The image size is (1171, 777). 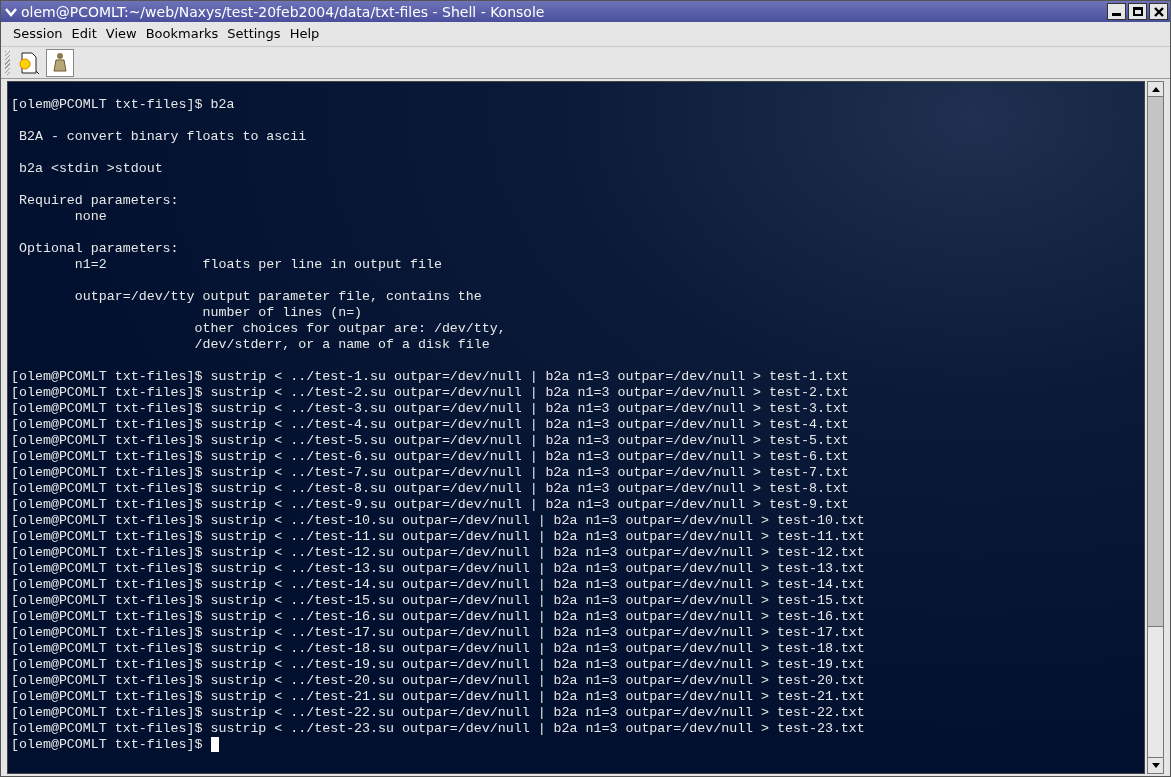 What do you see at coordinates (123, 105) in the screenshot?
I see `terminal-line: [olem@PCOMLT txt-files]$ b2a` at bounding box center [123, 105].